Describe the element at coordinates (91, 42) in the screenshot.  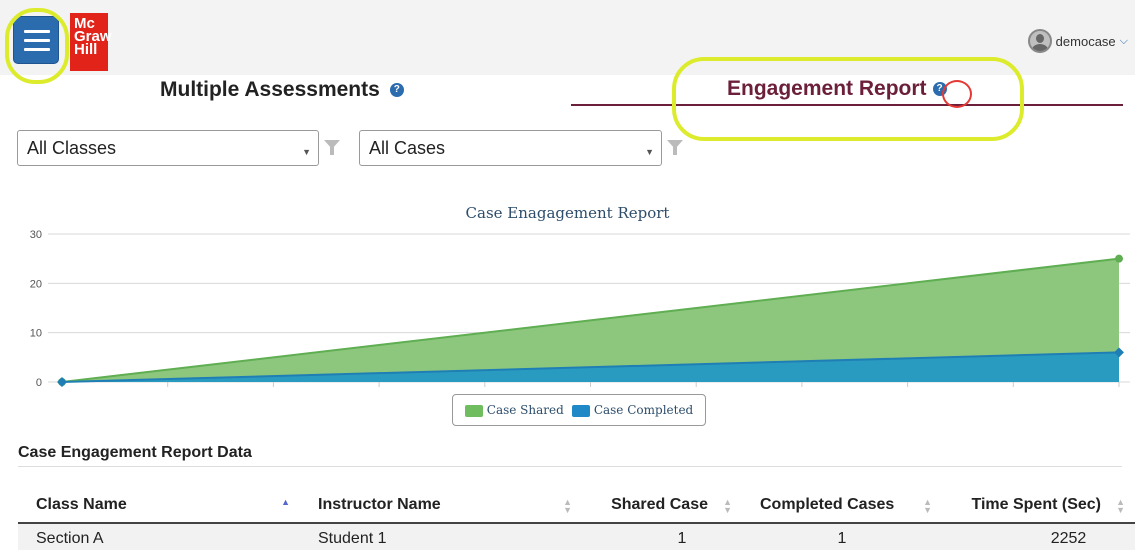
I see `mcgraw-hill-logo: Mc Graw Hill` at that location.